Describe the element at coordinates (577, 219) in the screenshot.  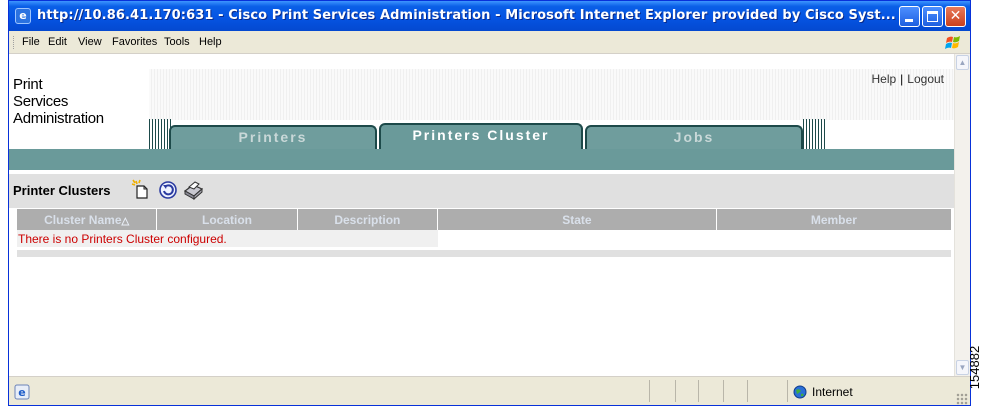
I see `col-state: State` at that location.